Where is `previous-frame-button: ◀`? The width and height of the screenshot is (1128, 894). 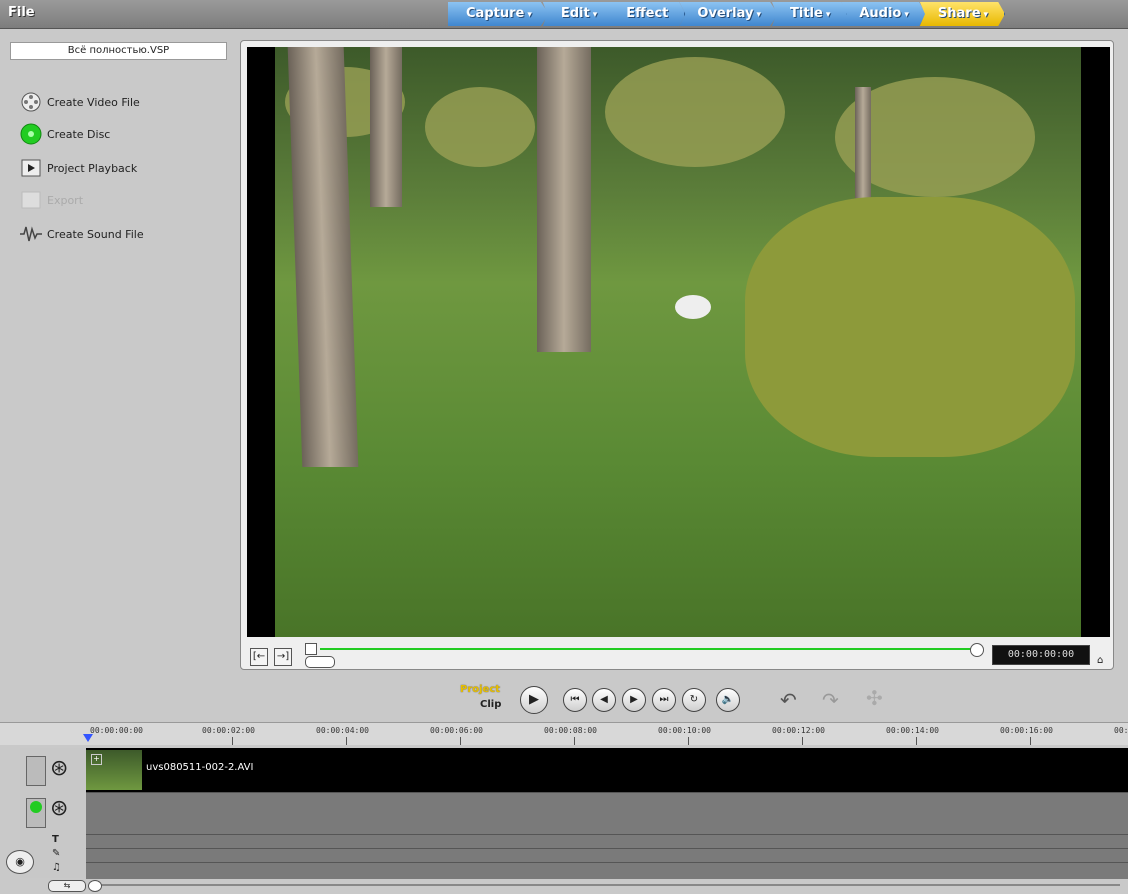
previous-frame-button: ◀ is located at coordinates (604, 700).